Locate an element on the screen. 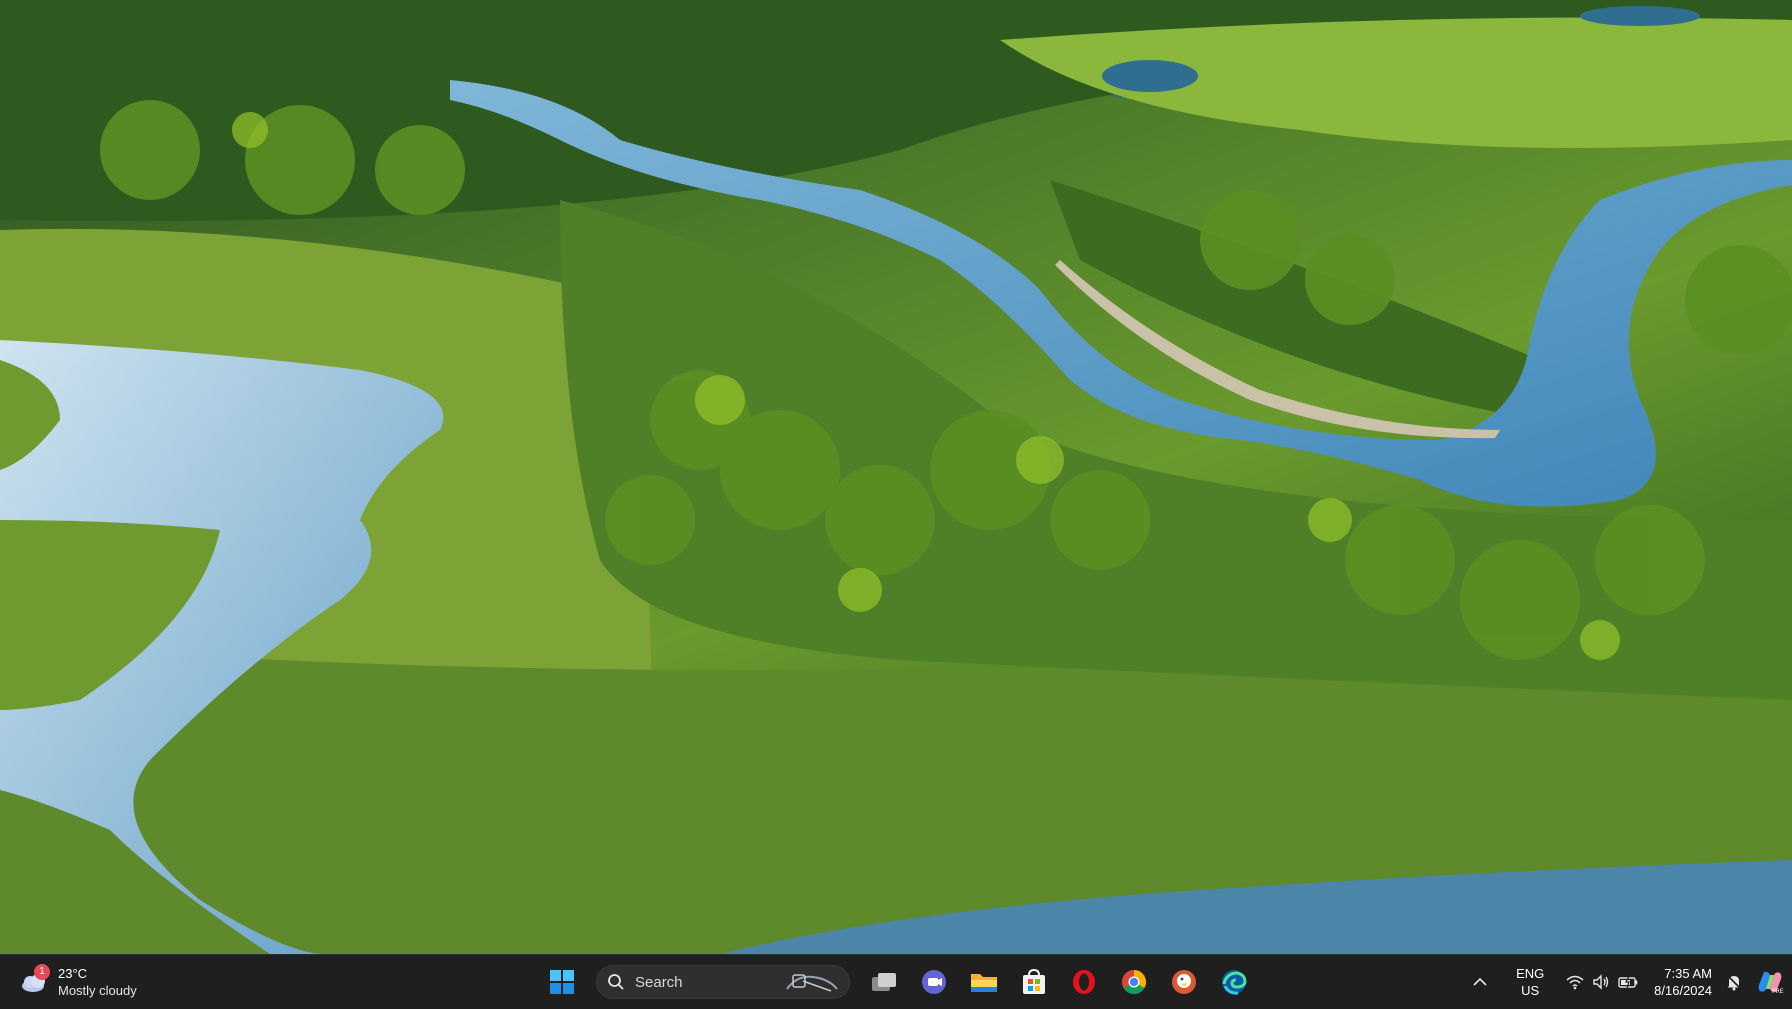  start-button is located at coordinates (562, 982).